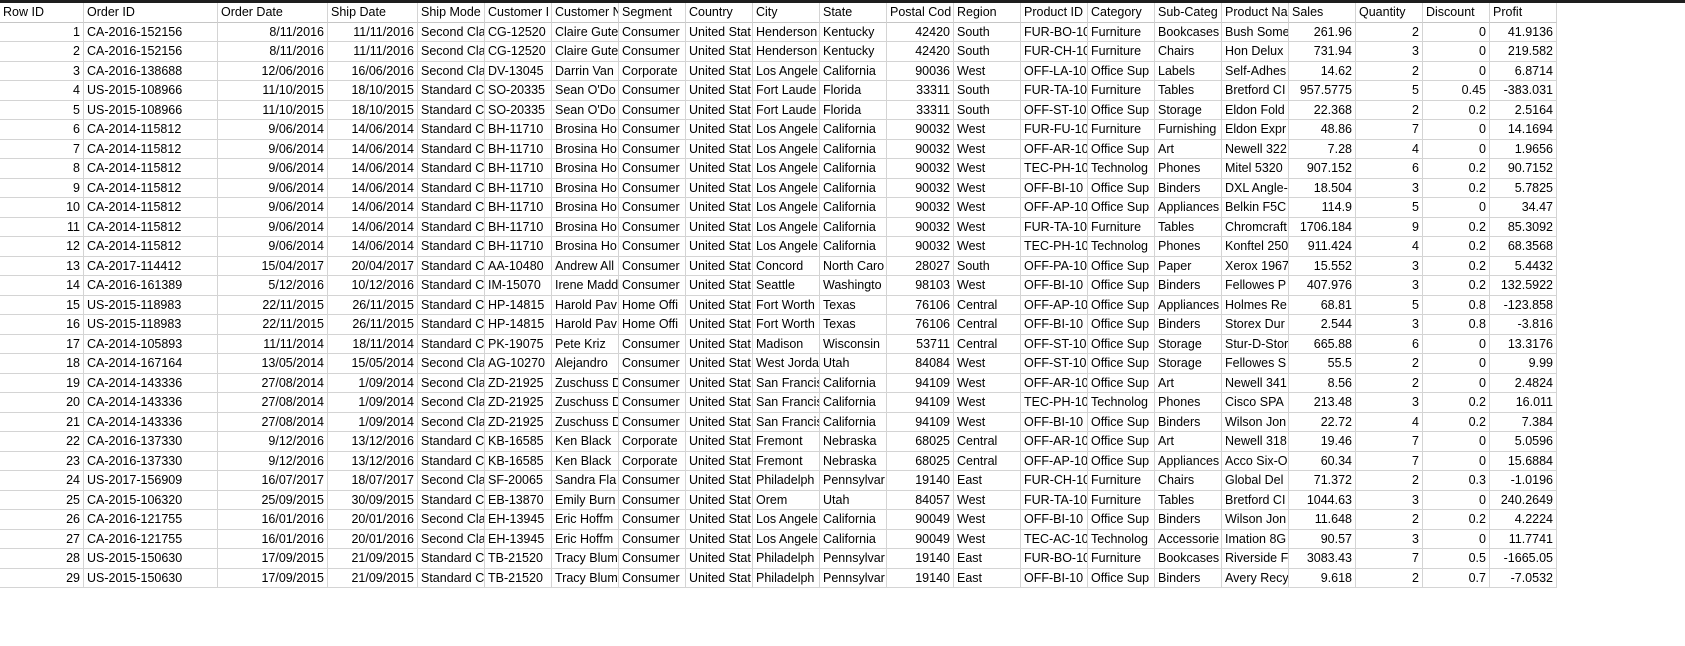 The width and height of the screenshot is (1685, 646). What do you see at coordinates (585, 13) in the screenshot?
I see `header-customer-name: Customer N` at bounding box center [585, 13].